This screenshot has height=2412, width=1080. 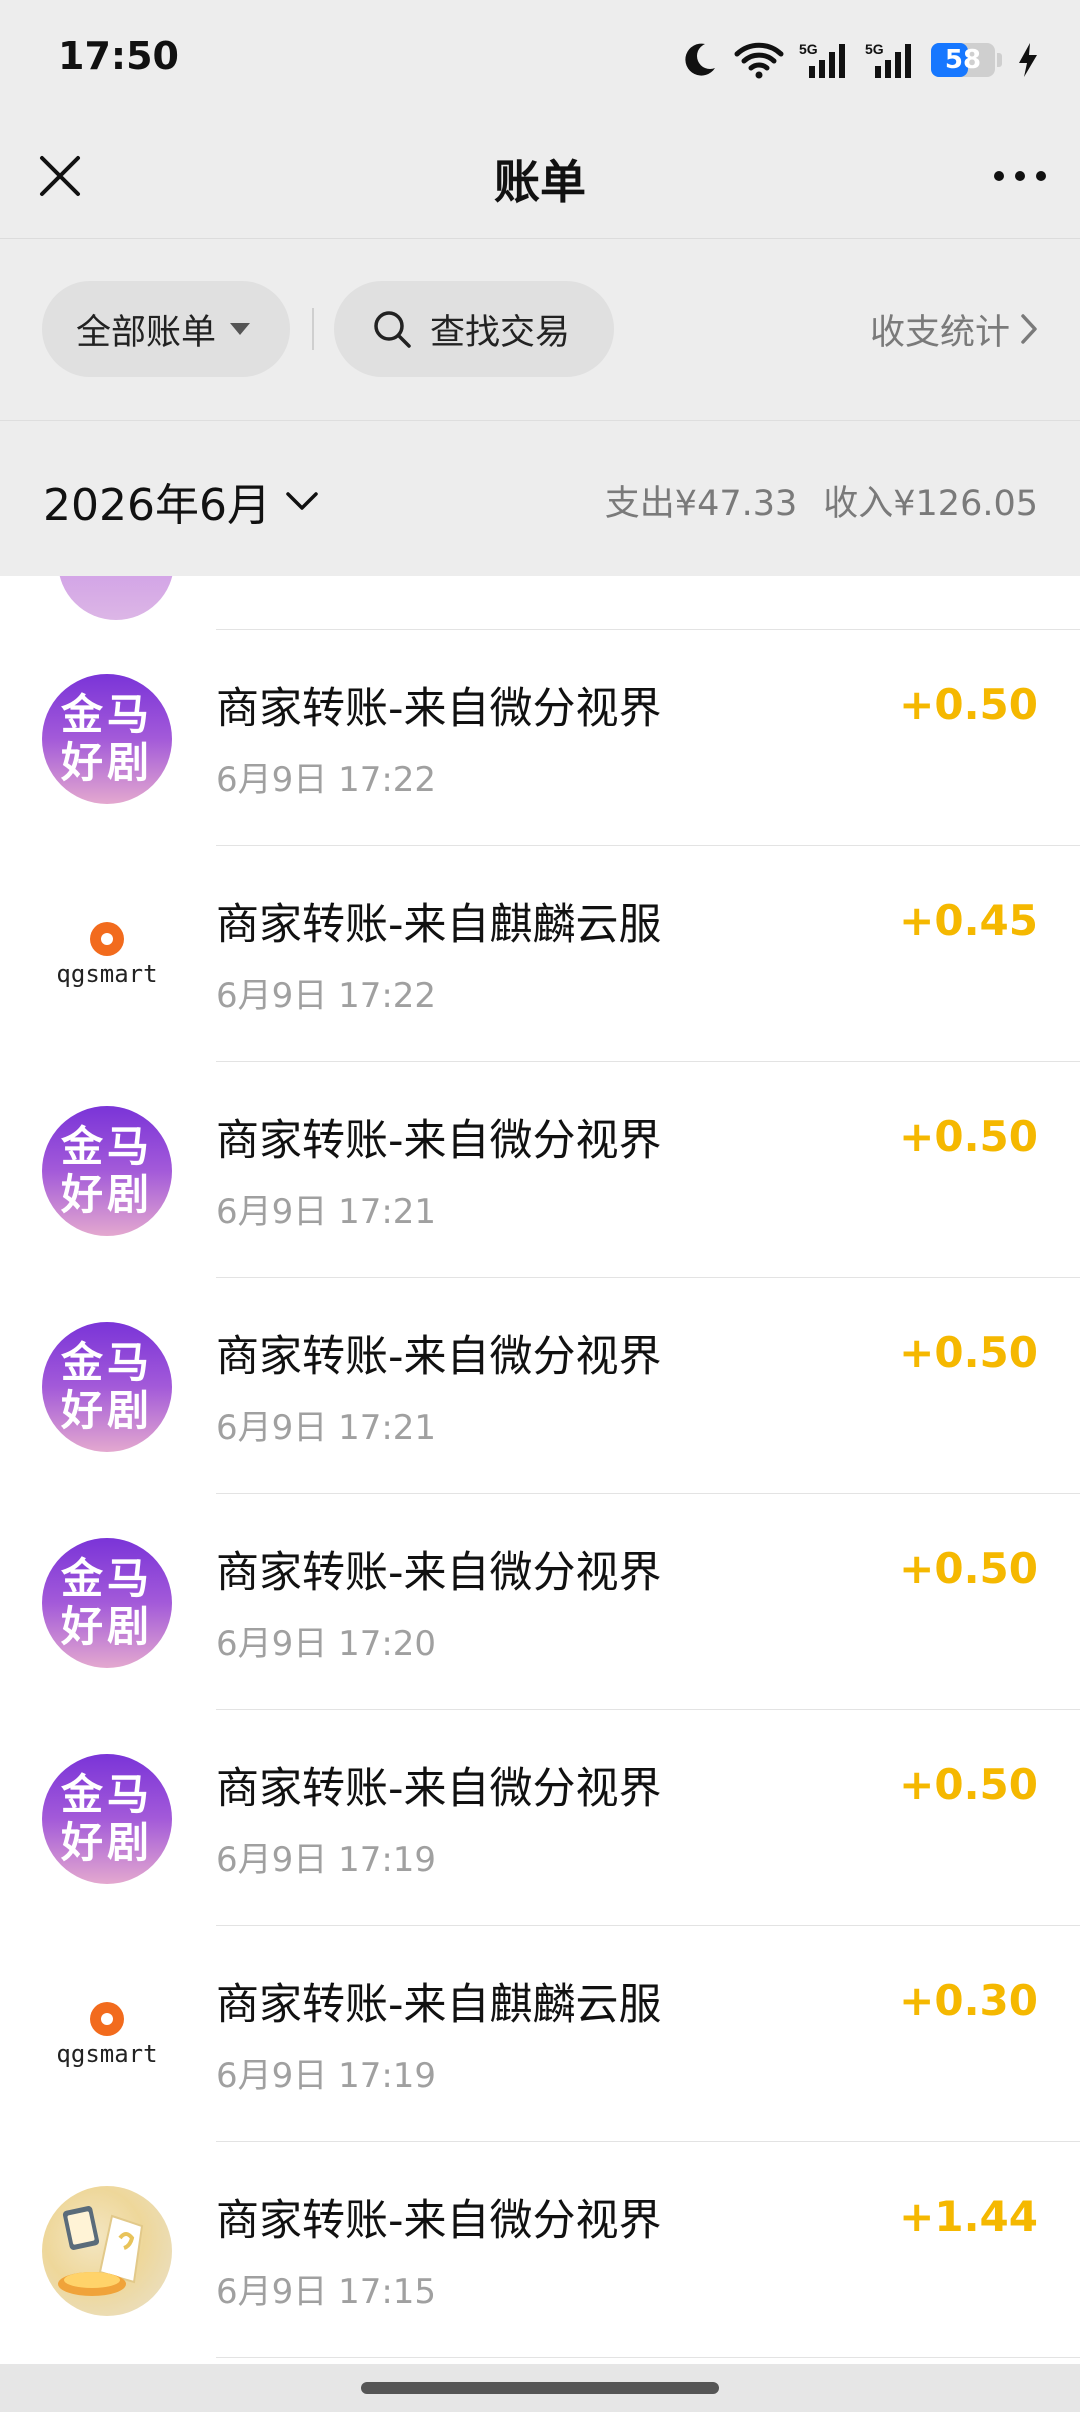 I want to click on status-icons: 5G 5G 58, so click(x=859, y=60).